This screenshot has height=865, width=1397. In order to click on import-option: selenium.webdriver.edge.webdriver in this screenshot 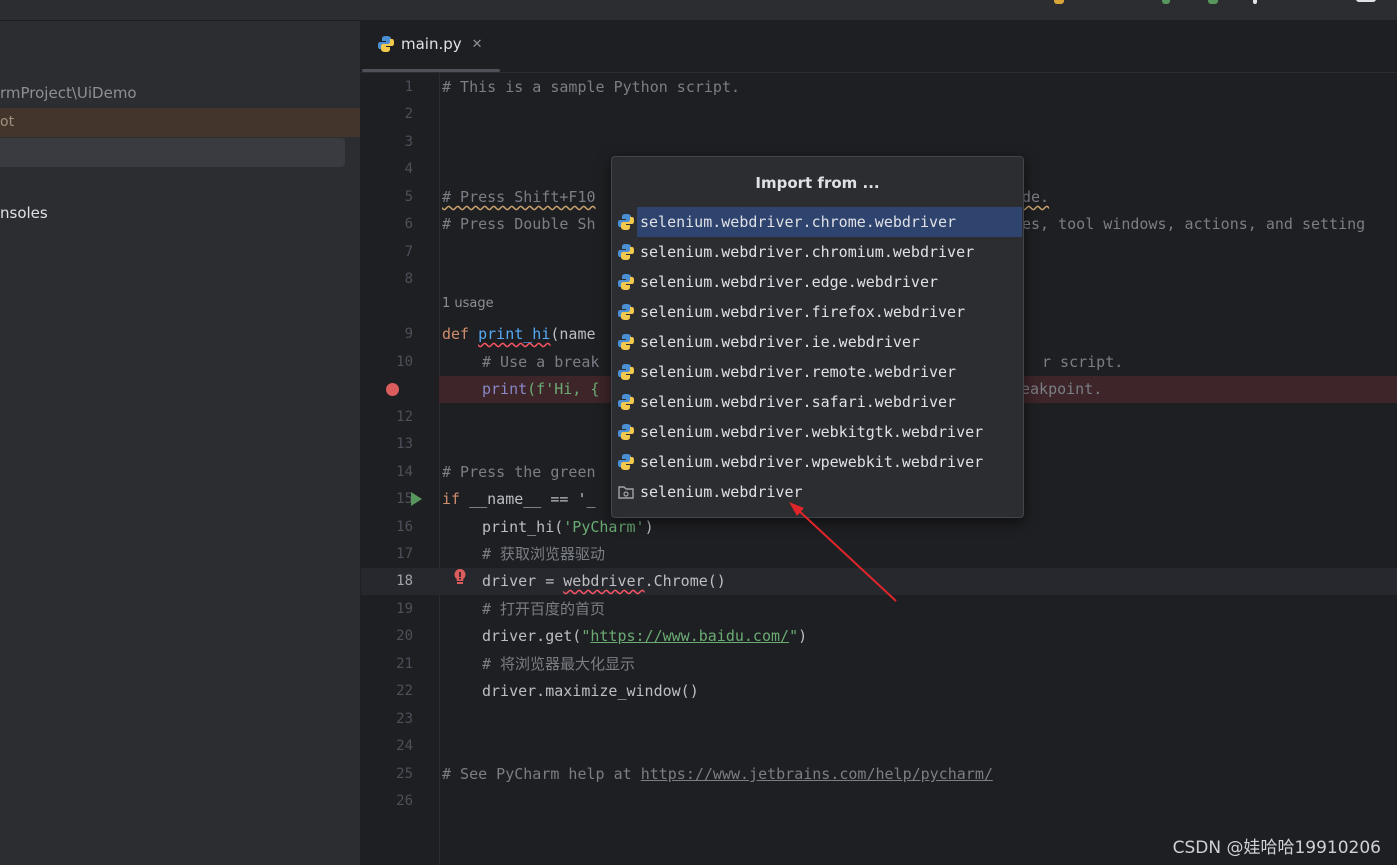, I will do `click(817, 282)`.